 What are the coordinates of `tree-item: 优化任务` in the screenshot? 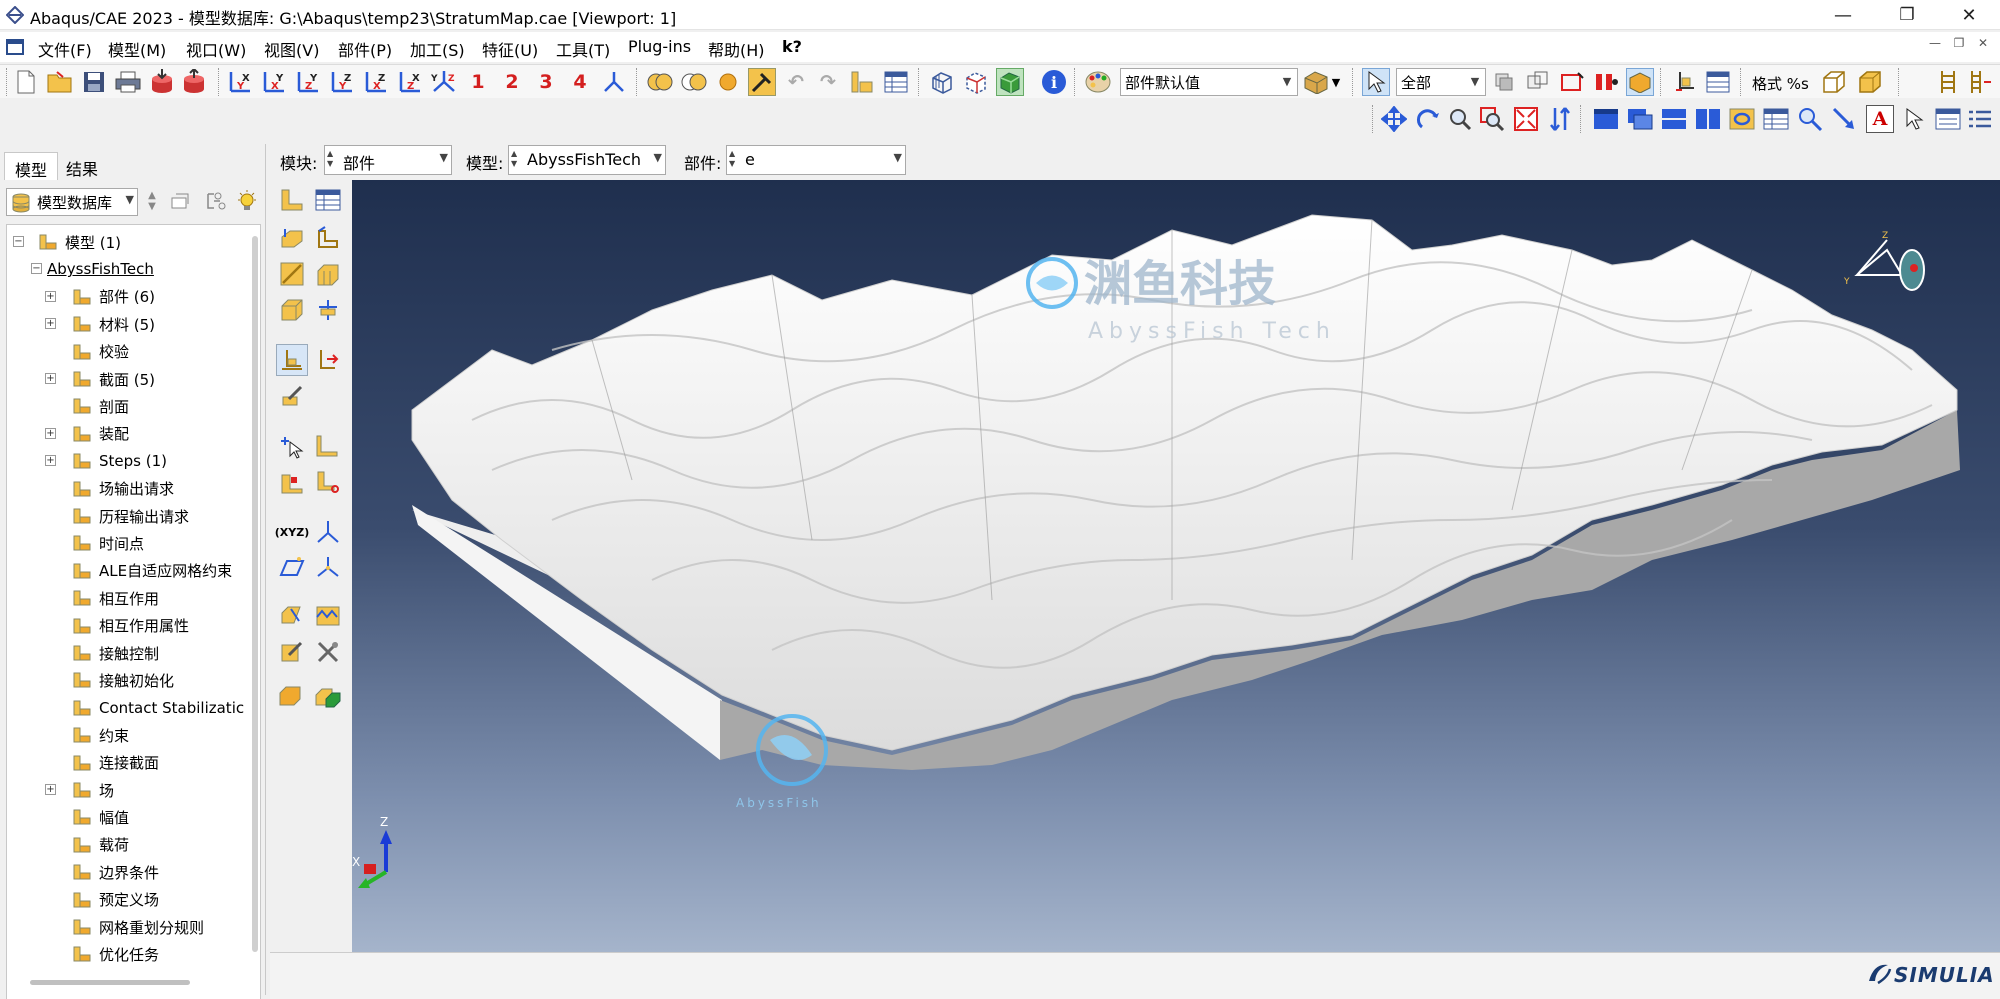 It's located at (115, 954).